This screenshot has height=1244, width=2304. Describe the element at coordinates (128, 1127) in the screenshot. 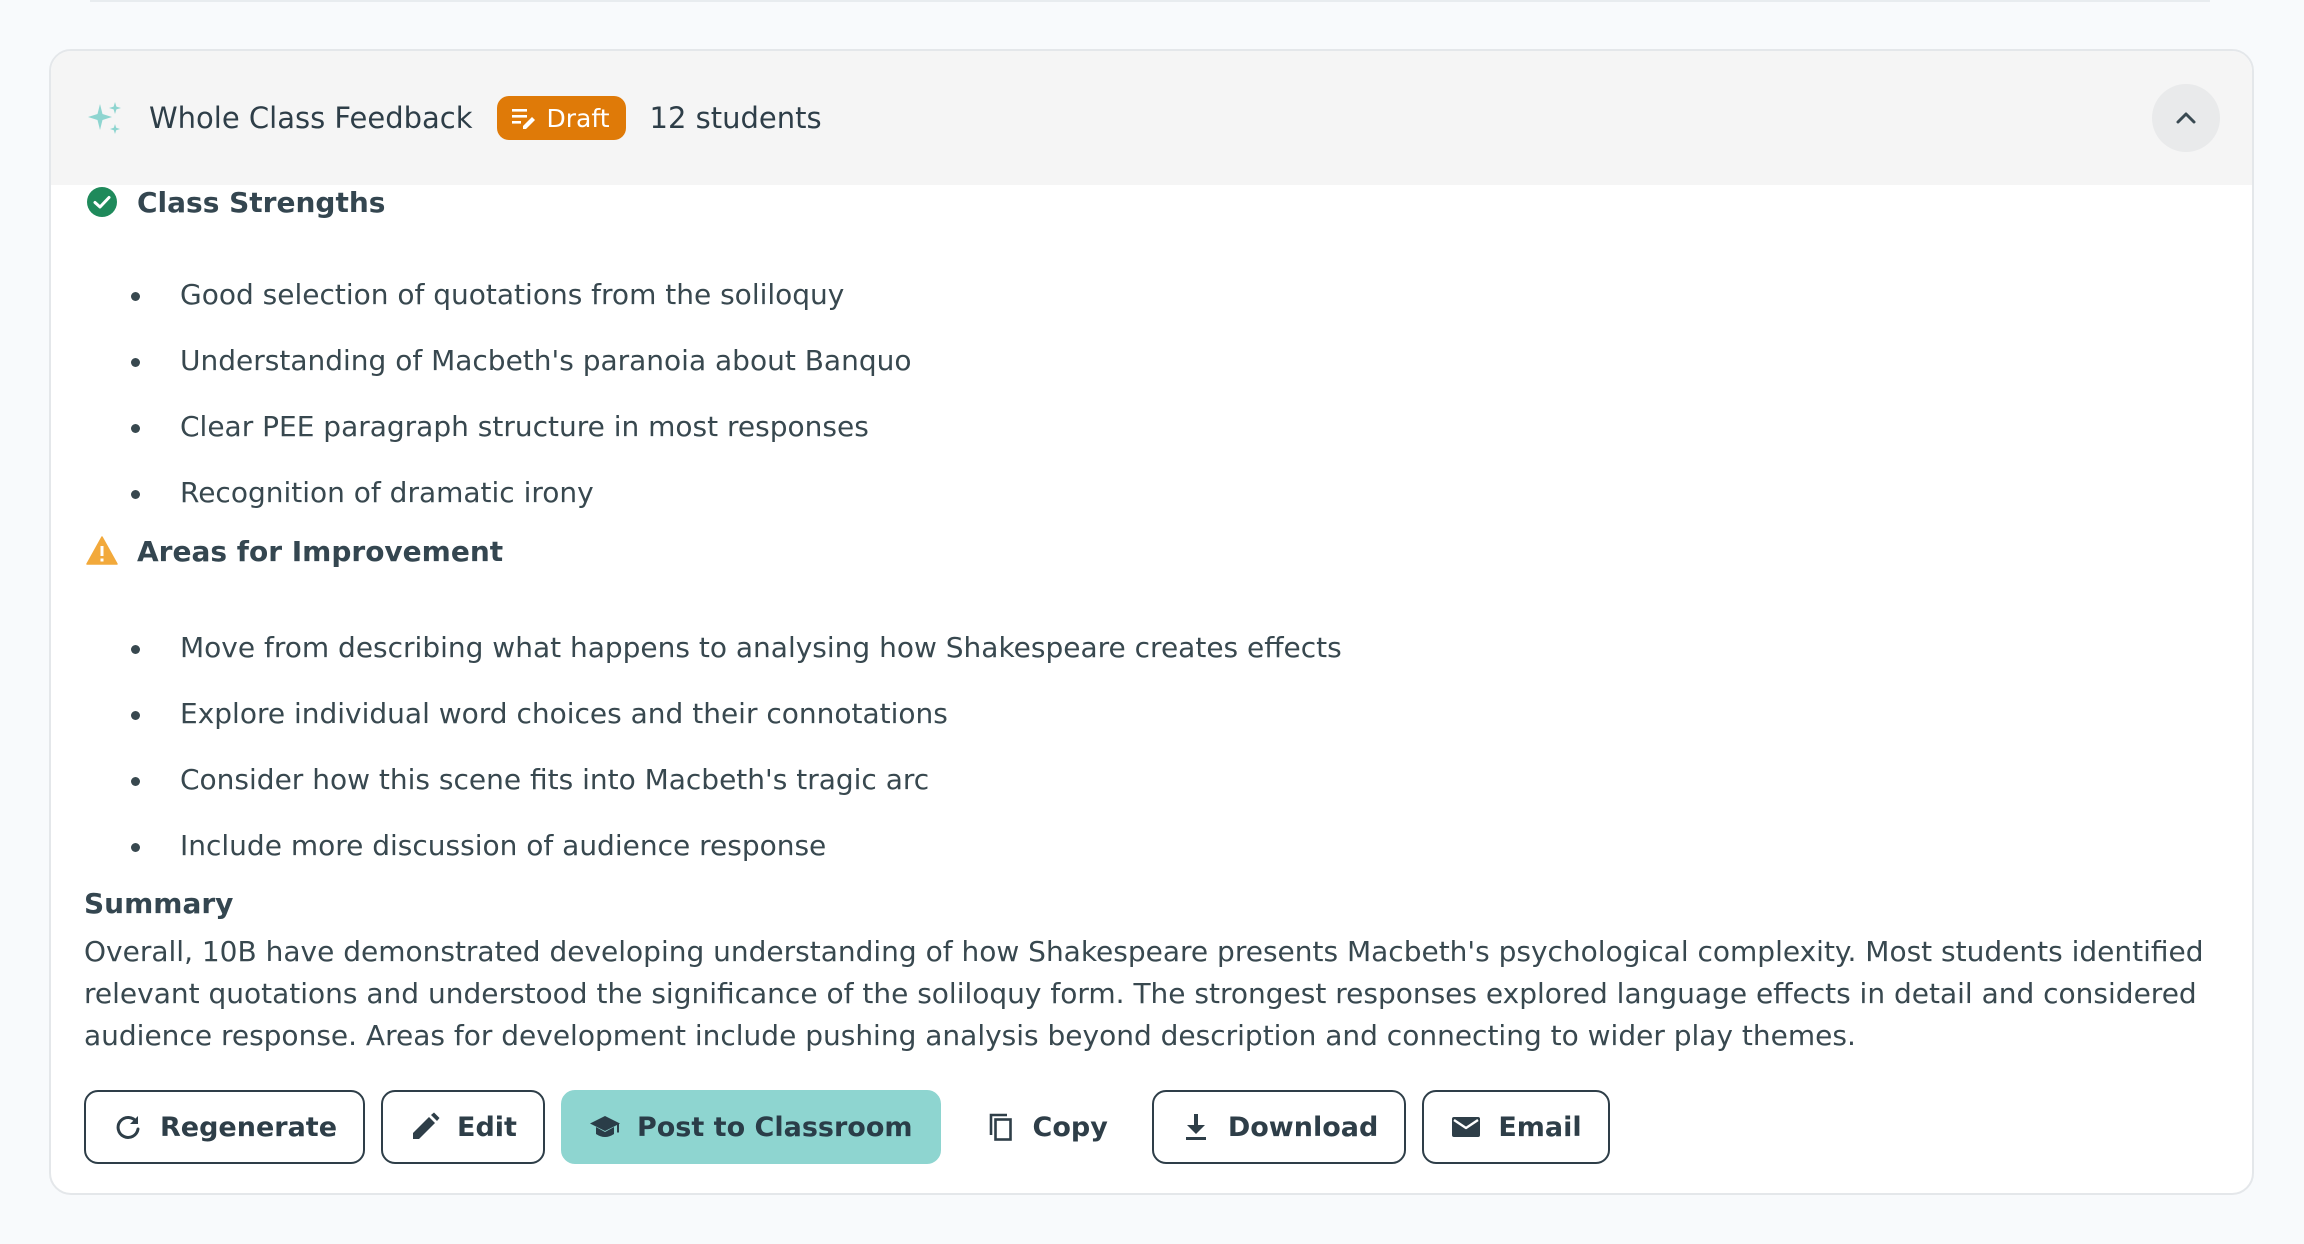

I see `refresh-icon` at that location.